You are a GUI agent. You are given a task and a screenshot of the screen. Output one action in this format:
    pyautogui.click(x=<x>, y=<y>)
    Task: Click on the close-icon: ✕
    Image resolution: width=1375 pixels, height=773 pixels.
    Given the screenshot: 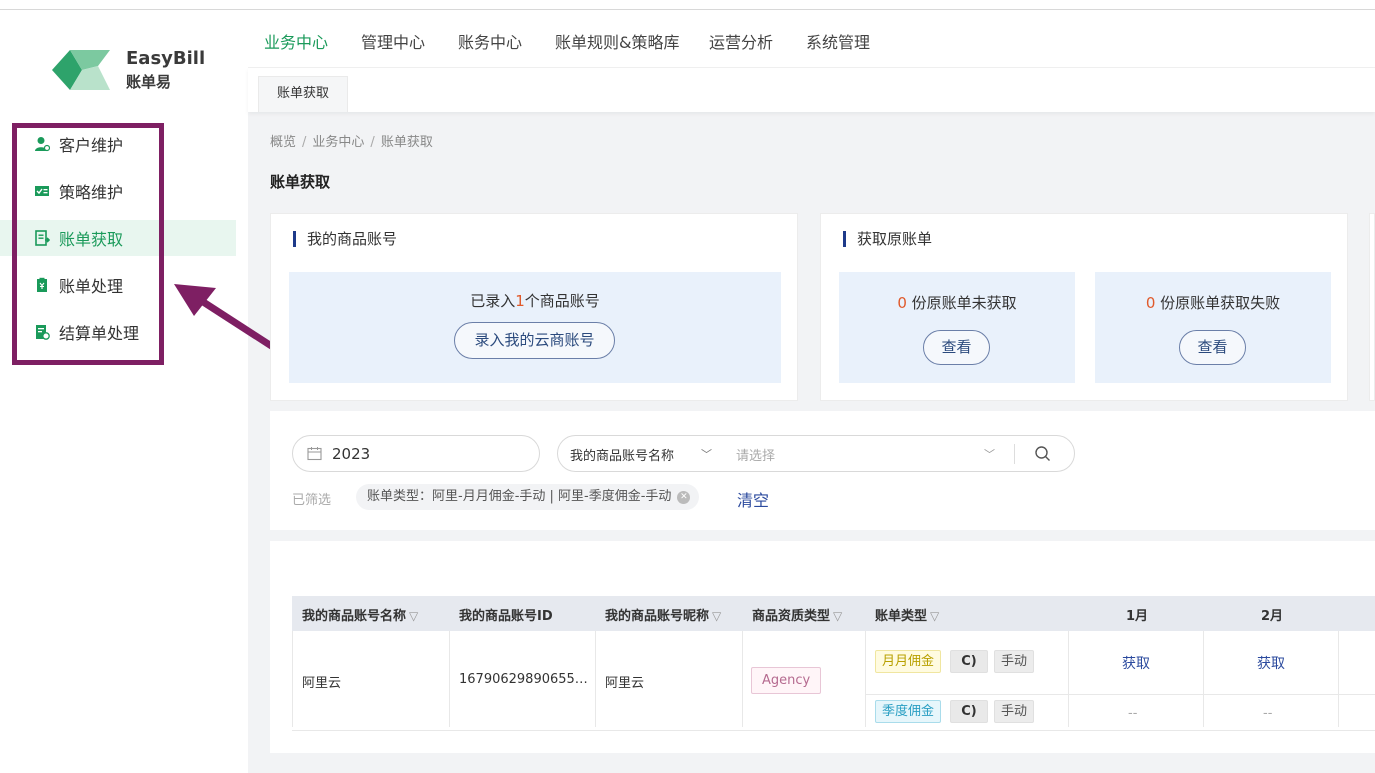 What is the action you would take?
    pyautogui.click(x=684, y=497)
    